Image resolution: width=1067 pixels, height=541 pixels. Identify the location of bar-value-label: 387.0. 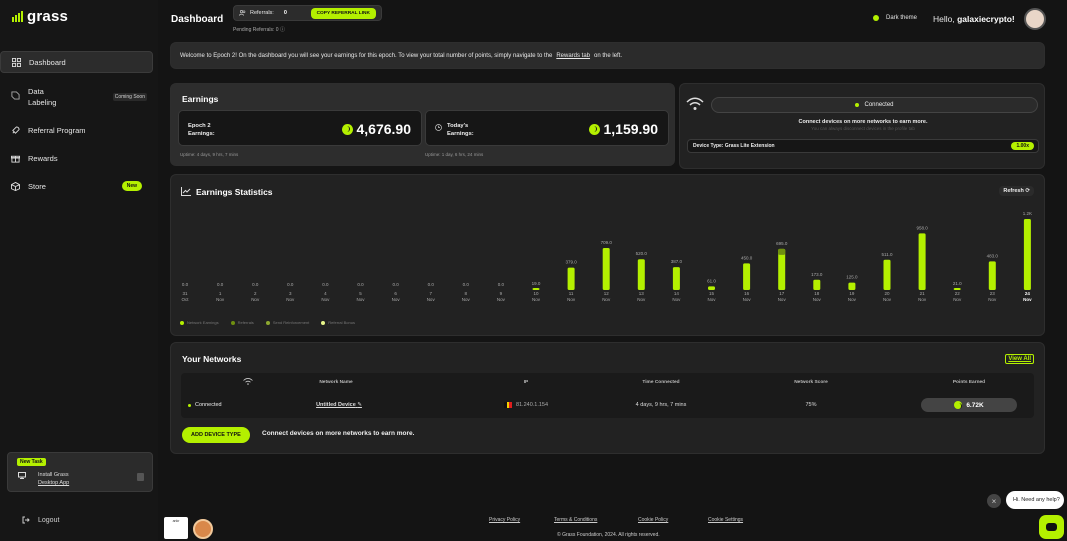
(677, 261).